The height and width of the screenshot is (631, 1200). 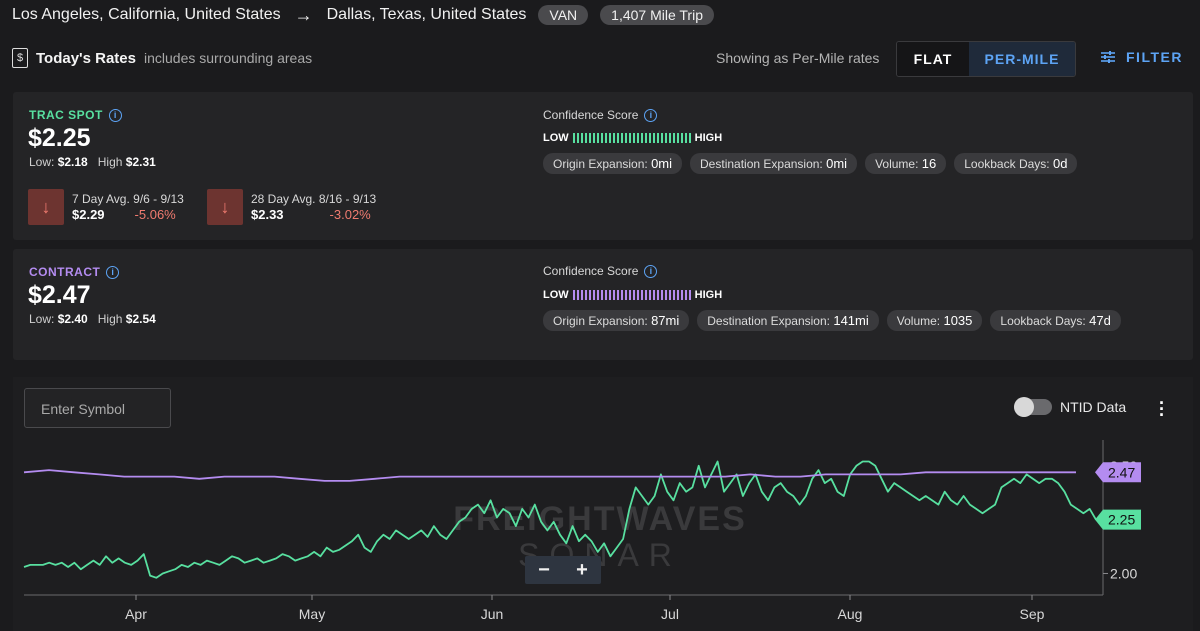 What do you see at coordinates (1121, 520) in the screenshot?
I see `last-value-label: 2.25` at bounding box center [1121, 520].